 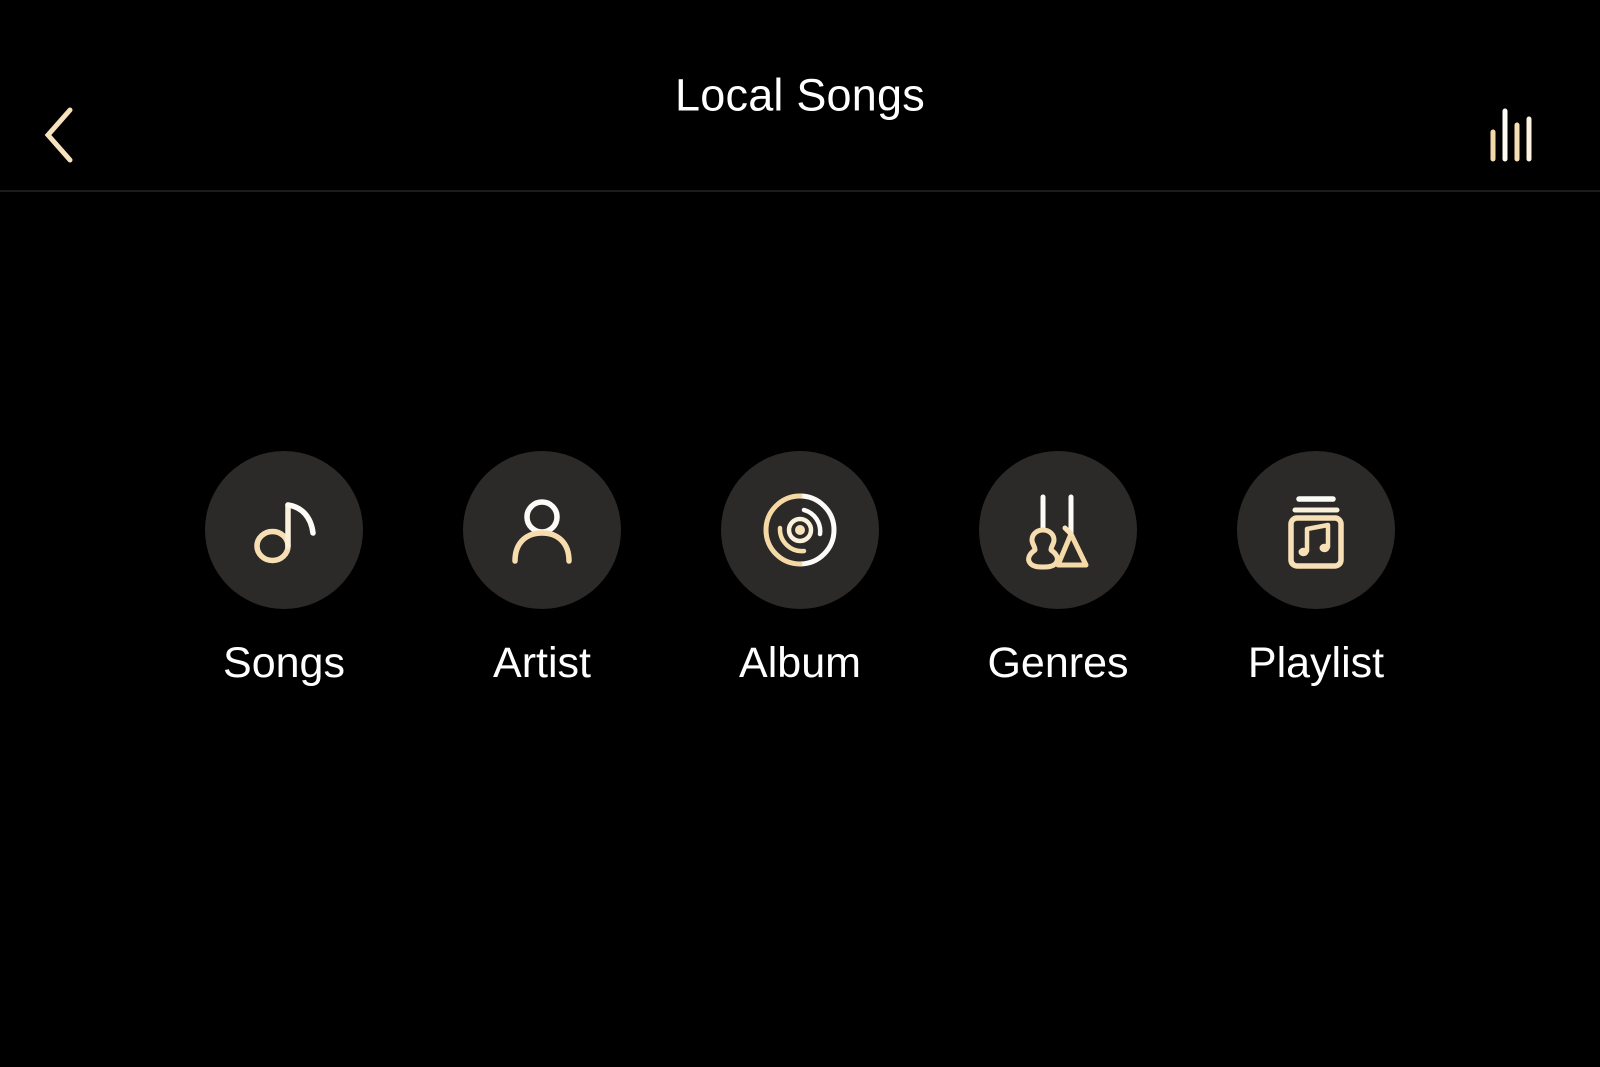 I want to click on back-button, so click(x=60, y=135).